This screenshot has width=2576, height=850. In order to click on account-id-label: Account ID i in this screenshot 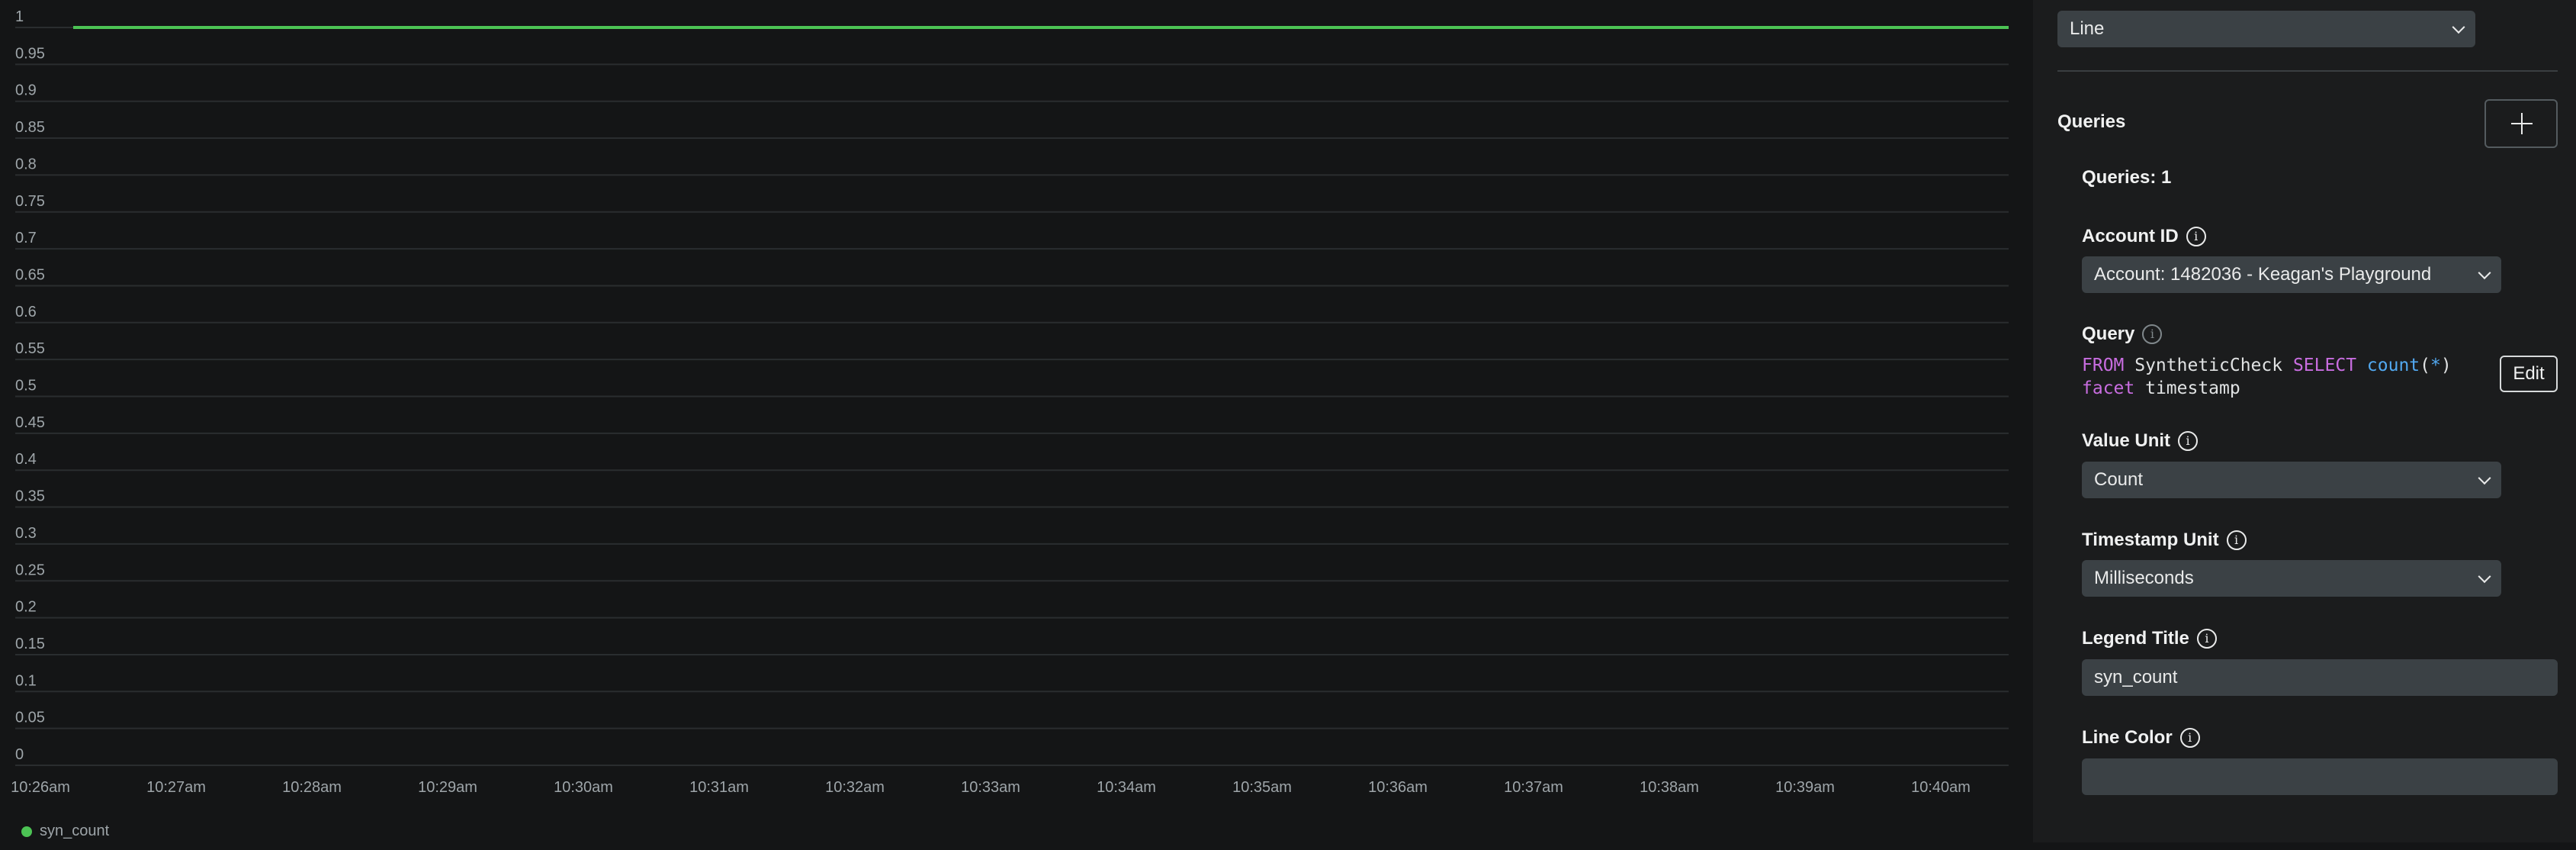, I will do `click(2144, 236)`.